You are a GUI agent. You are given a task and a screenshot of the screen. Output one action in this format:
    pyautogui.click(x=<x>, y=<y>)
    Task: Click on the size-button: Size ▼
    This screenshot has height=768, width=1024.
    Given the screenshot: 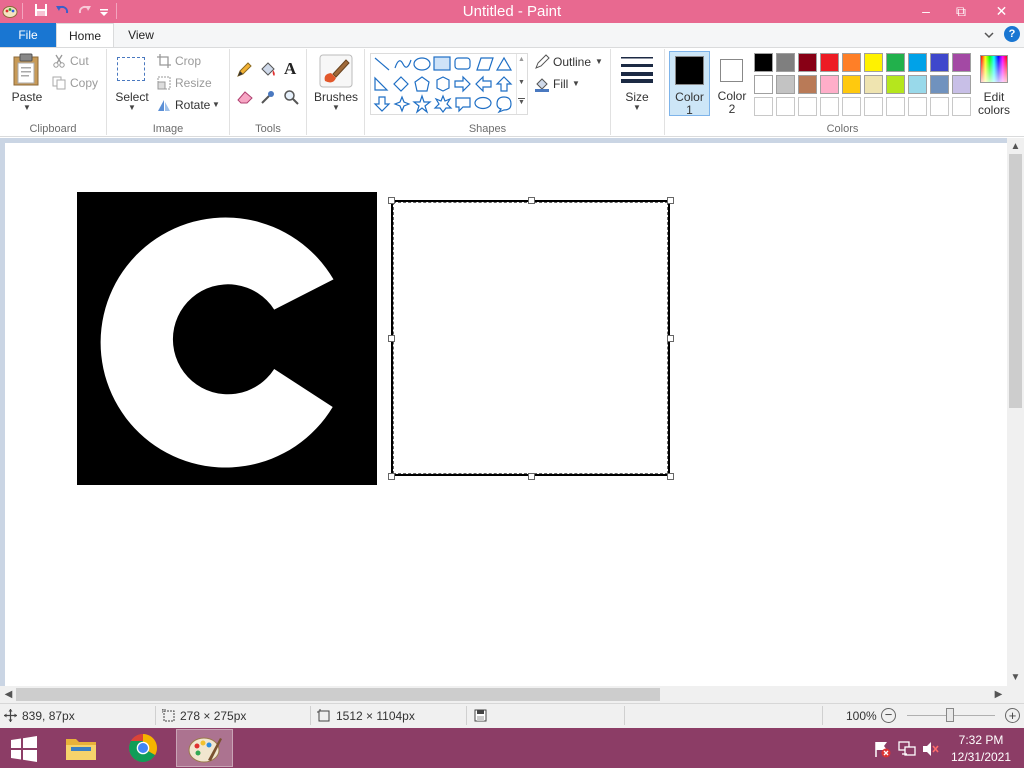 What is the action you would take?
    pyautogui.click(x=637, y=84)
    